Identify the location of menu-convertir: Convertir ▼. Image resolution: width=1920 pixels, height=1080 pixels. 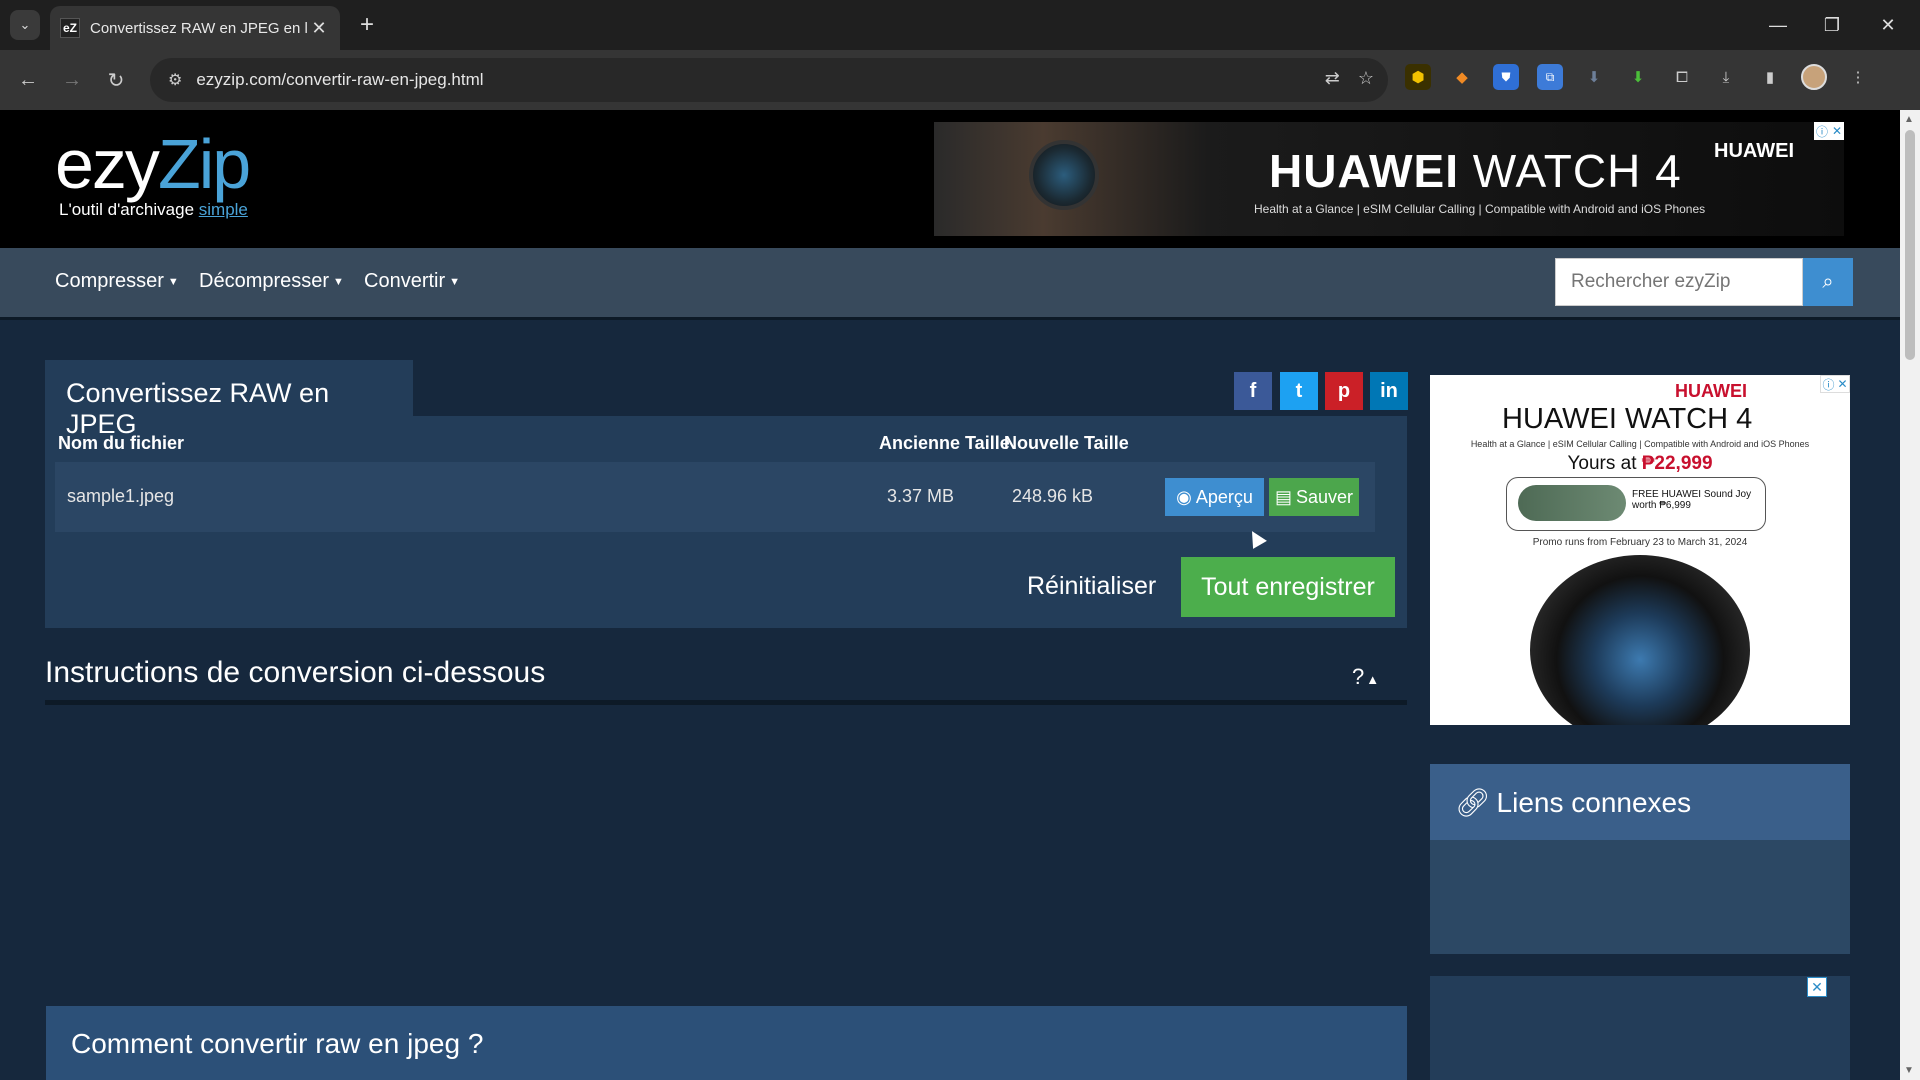
(412, 281).